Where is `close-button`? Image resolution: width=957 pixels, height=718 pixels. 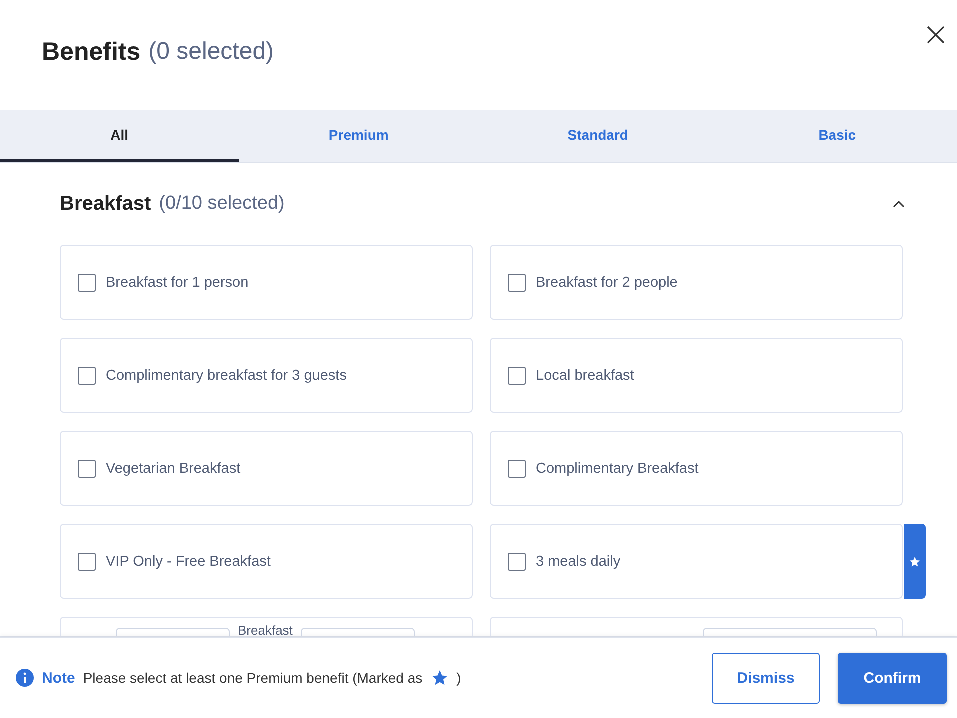 close-button is located at coordinates (936, 35).